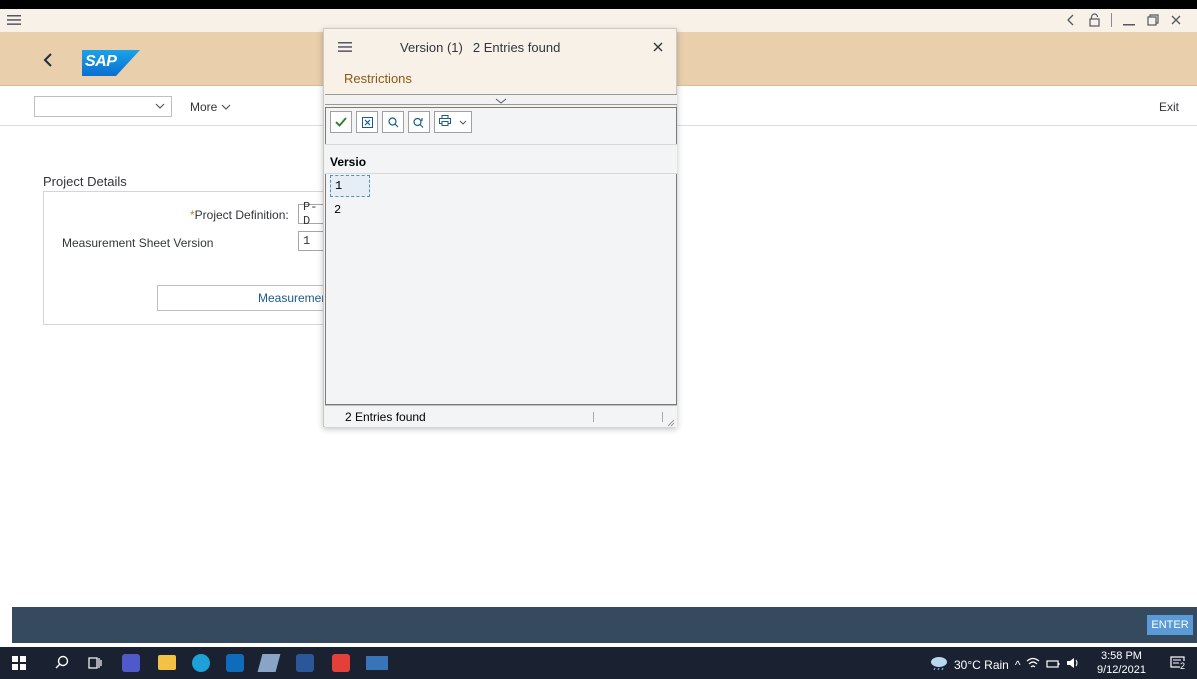 The height and width of the screenshot is (679, 1197). I want to click on security-app-icon, so click(341, 663).